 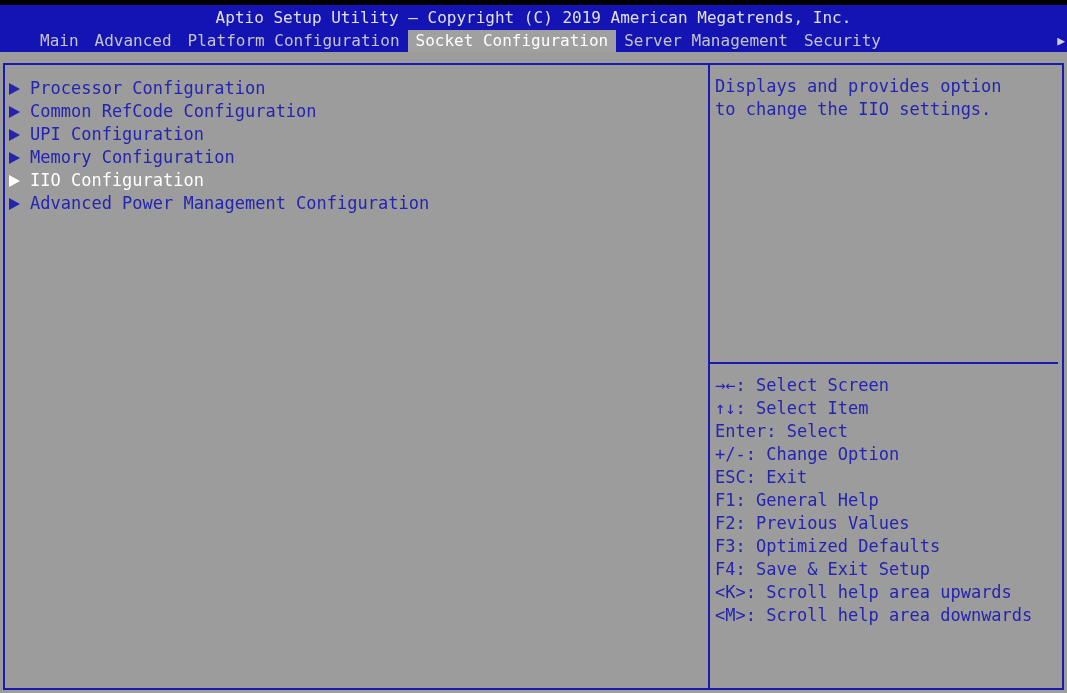 I want to click on menu-item: UPI Configuration, so click(x=358, y=134).